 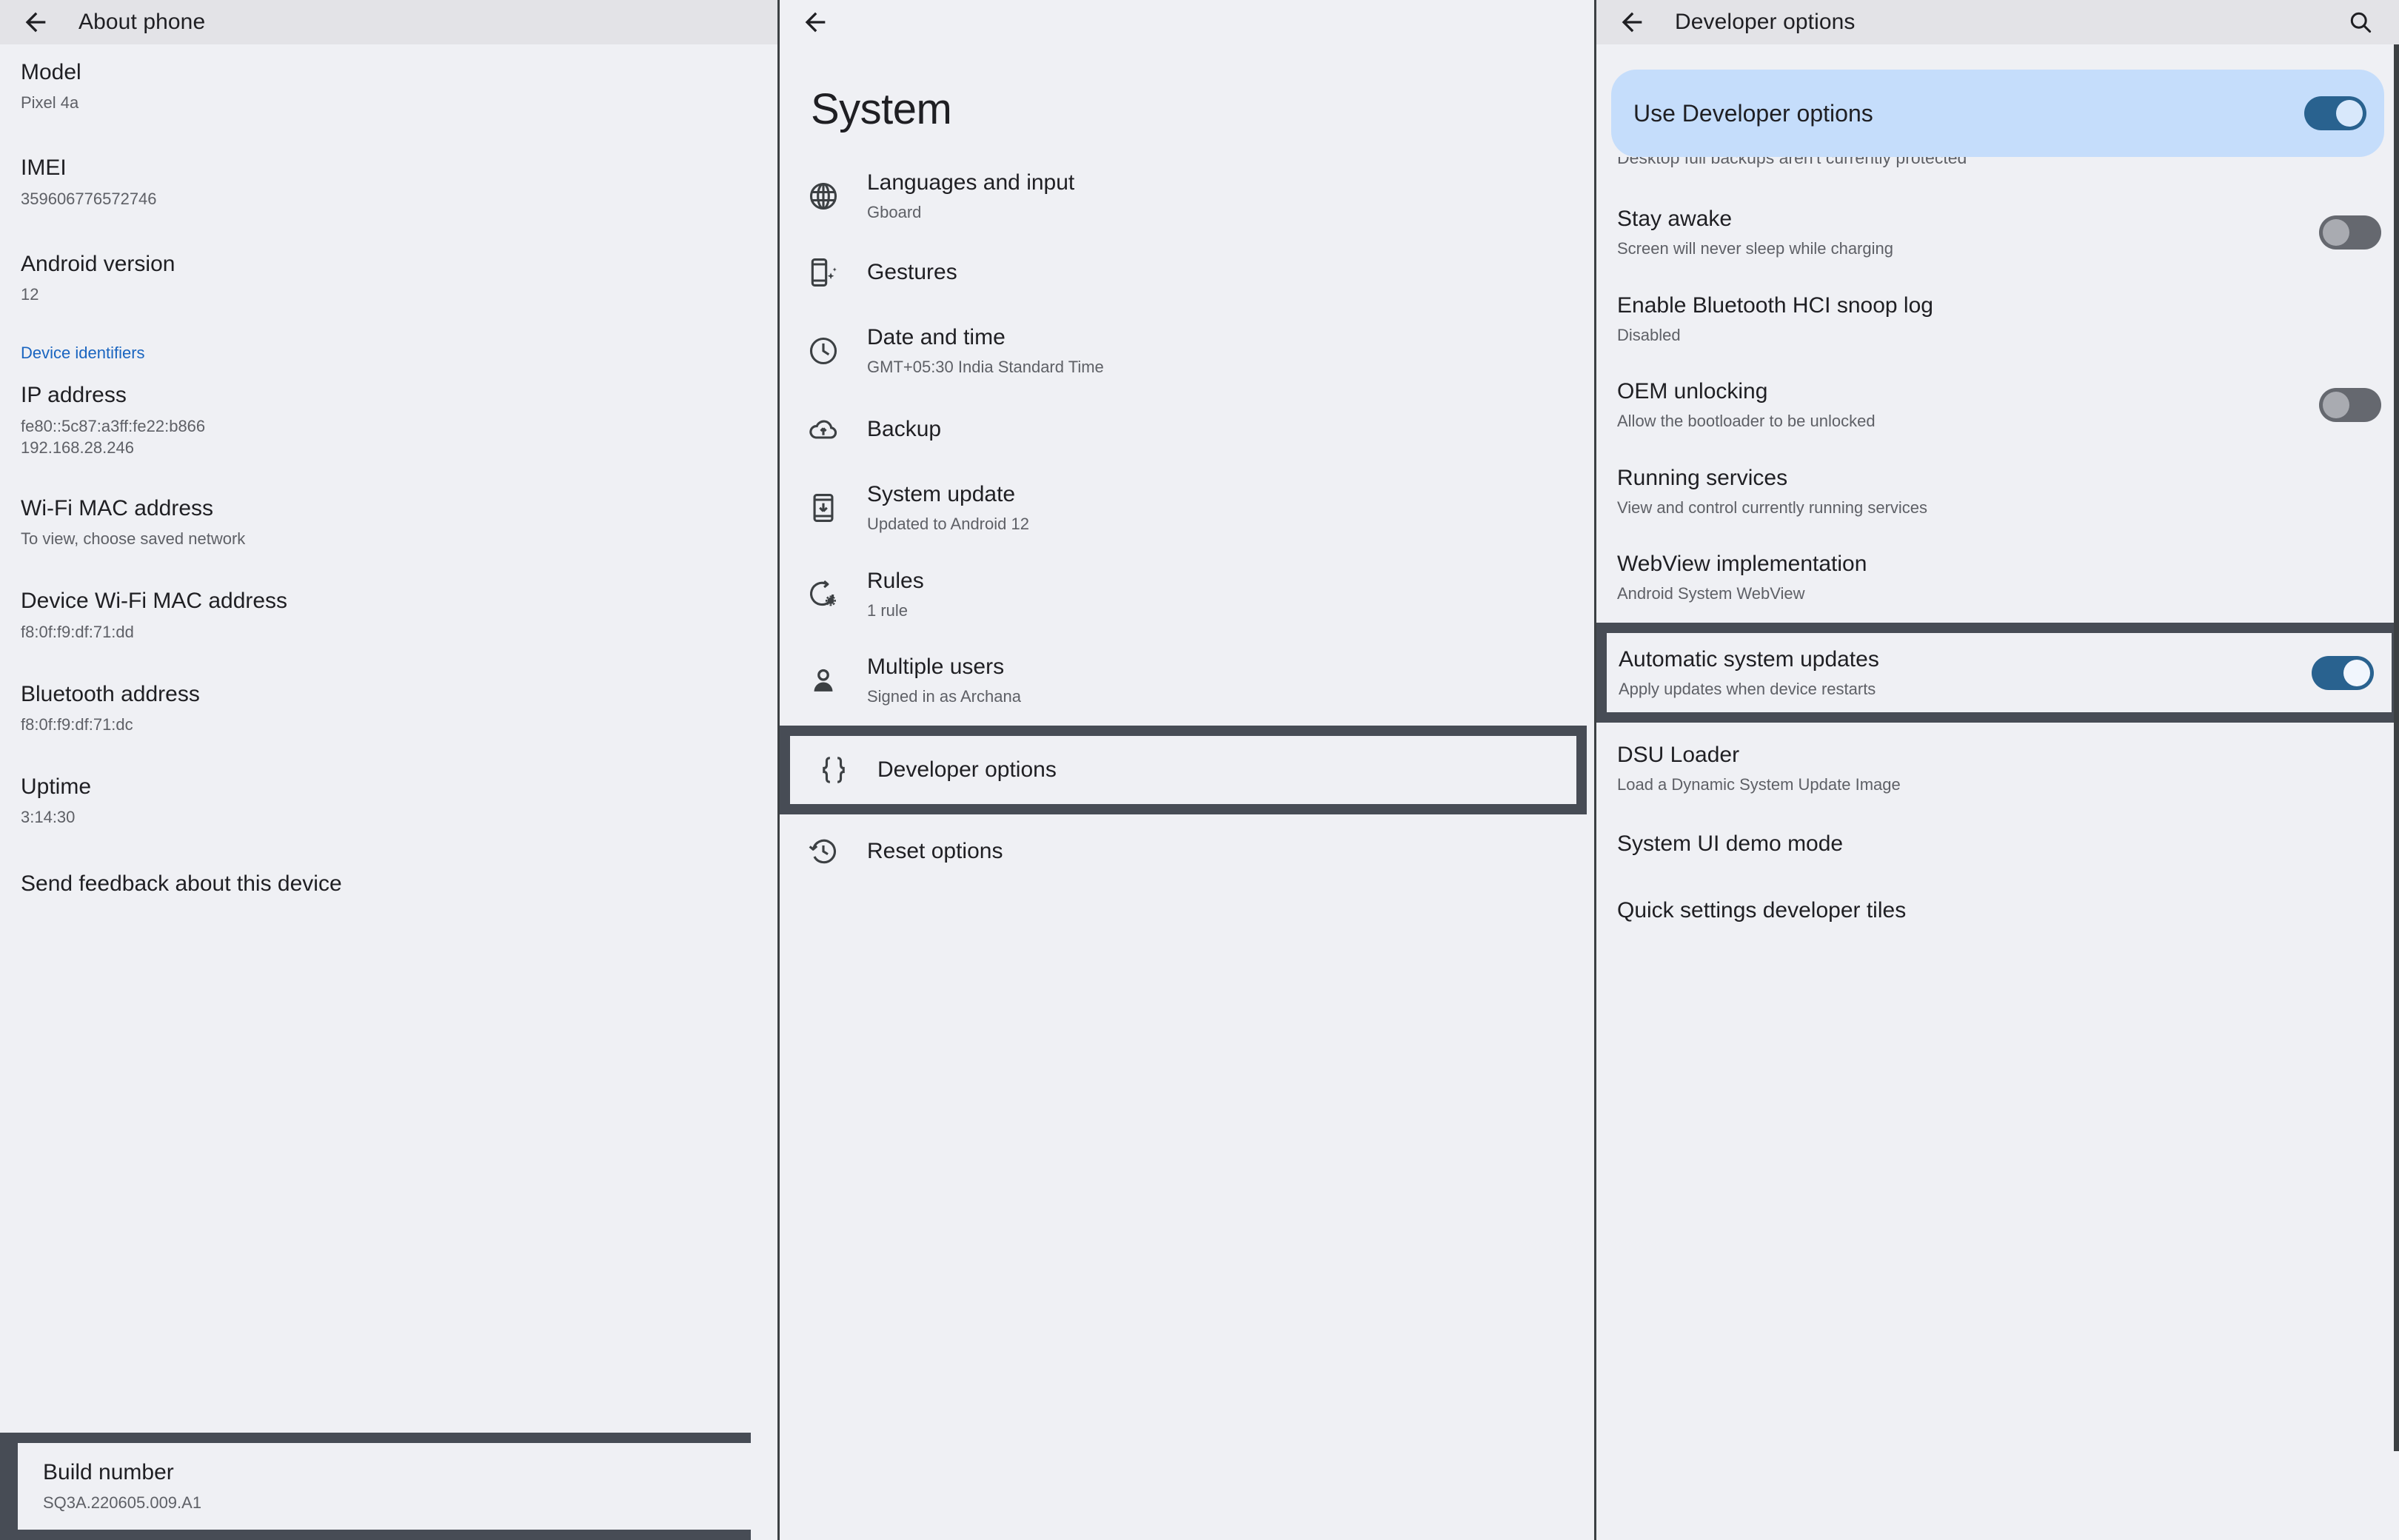 What do you see at coordinates (399, 341) in the screenshot?
I see `device-identifiers-link: Device identifiers` at bounding box center [399, 341].